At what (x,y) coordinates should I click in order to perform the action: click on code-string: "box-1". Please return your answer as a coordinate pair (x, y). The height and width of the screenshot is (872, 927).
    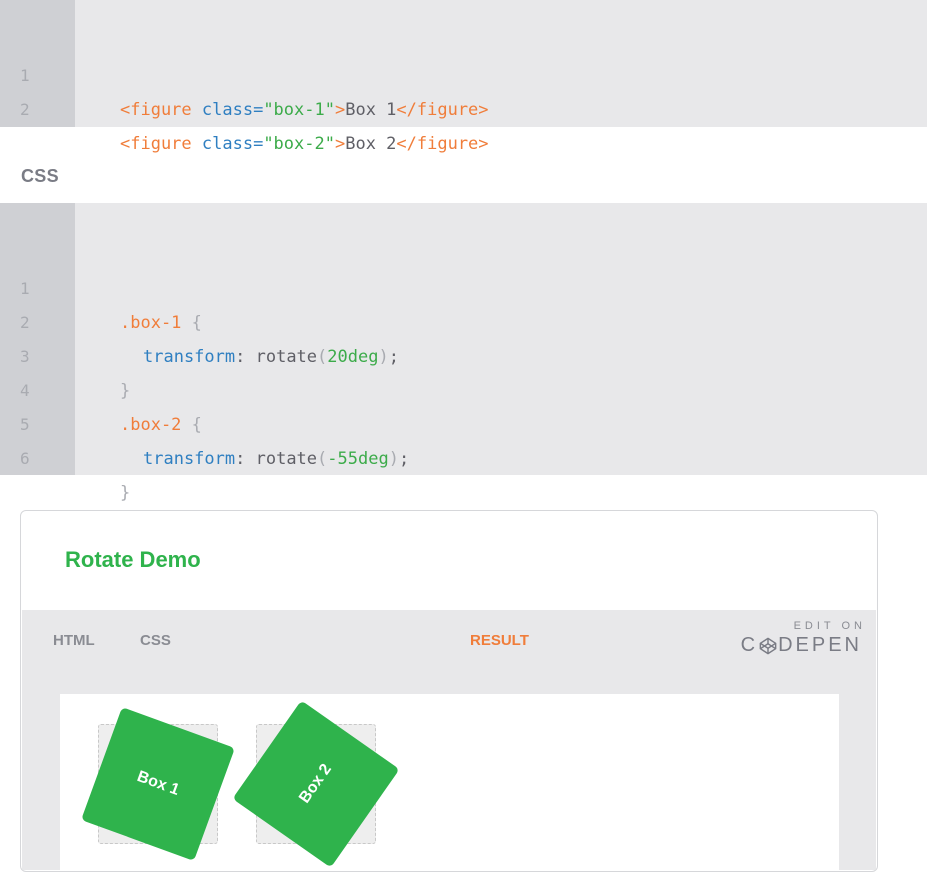
    Looking at the image, I should click on (299, 110).